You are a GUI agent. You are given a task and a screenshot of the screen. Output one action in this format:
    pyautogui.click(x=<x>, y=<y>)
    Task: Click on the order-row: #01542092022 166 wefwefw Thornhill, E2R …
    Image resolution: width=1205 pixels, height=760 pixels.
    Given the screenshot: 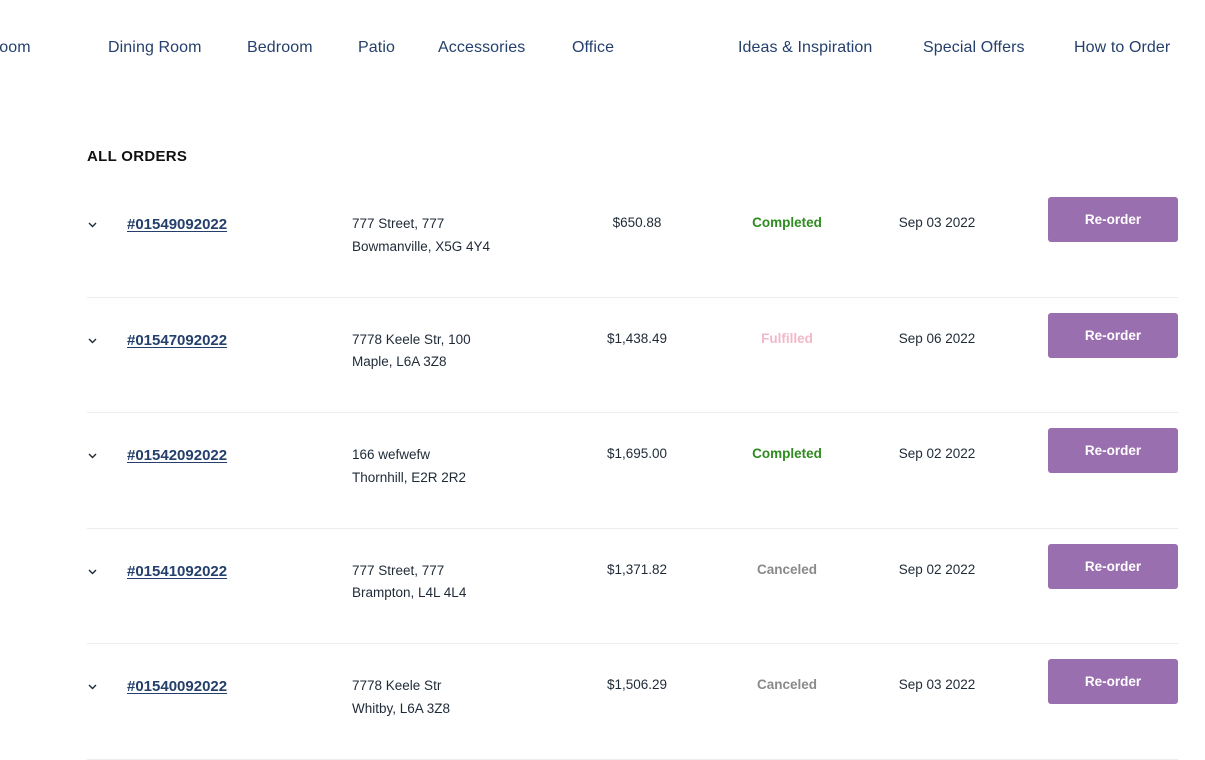 What is the action you would take?
    pyautogui.click(x=632, y=471)
    